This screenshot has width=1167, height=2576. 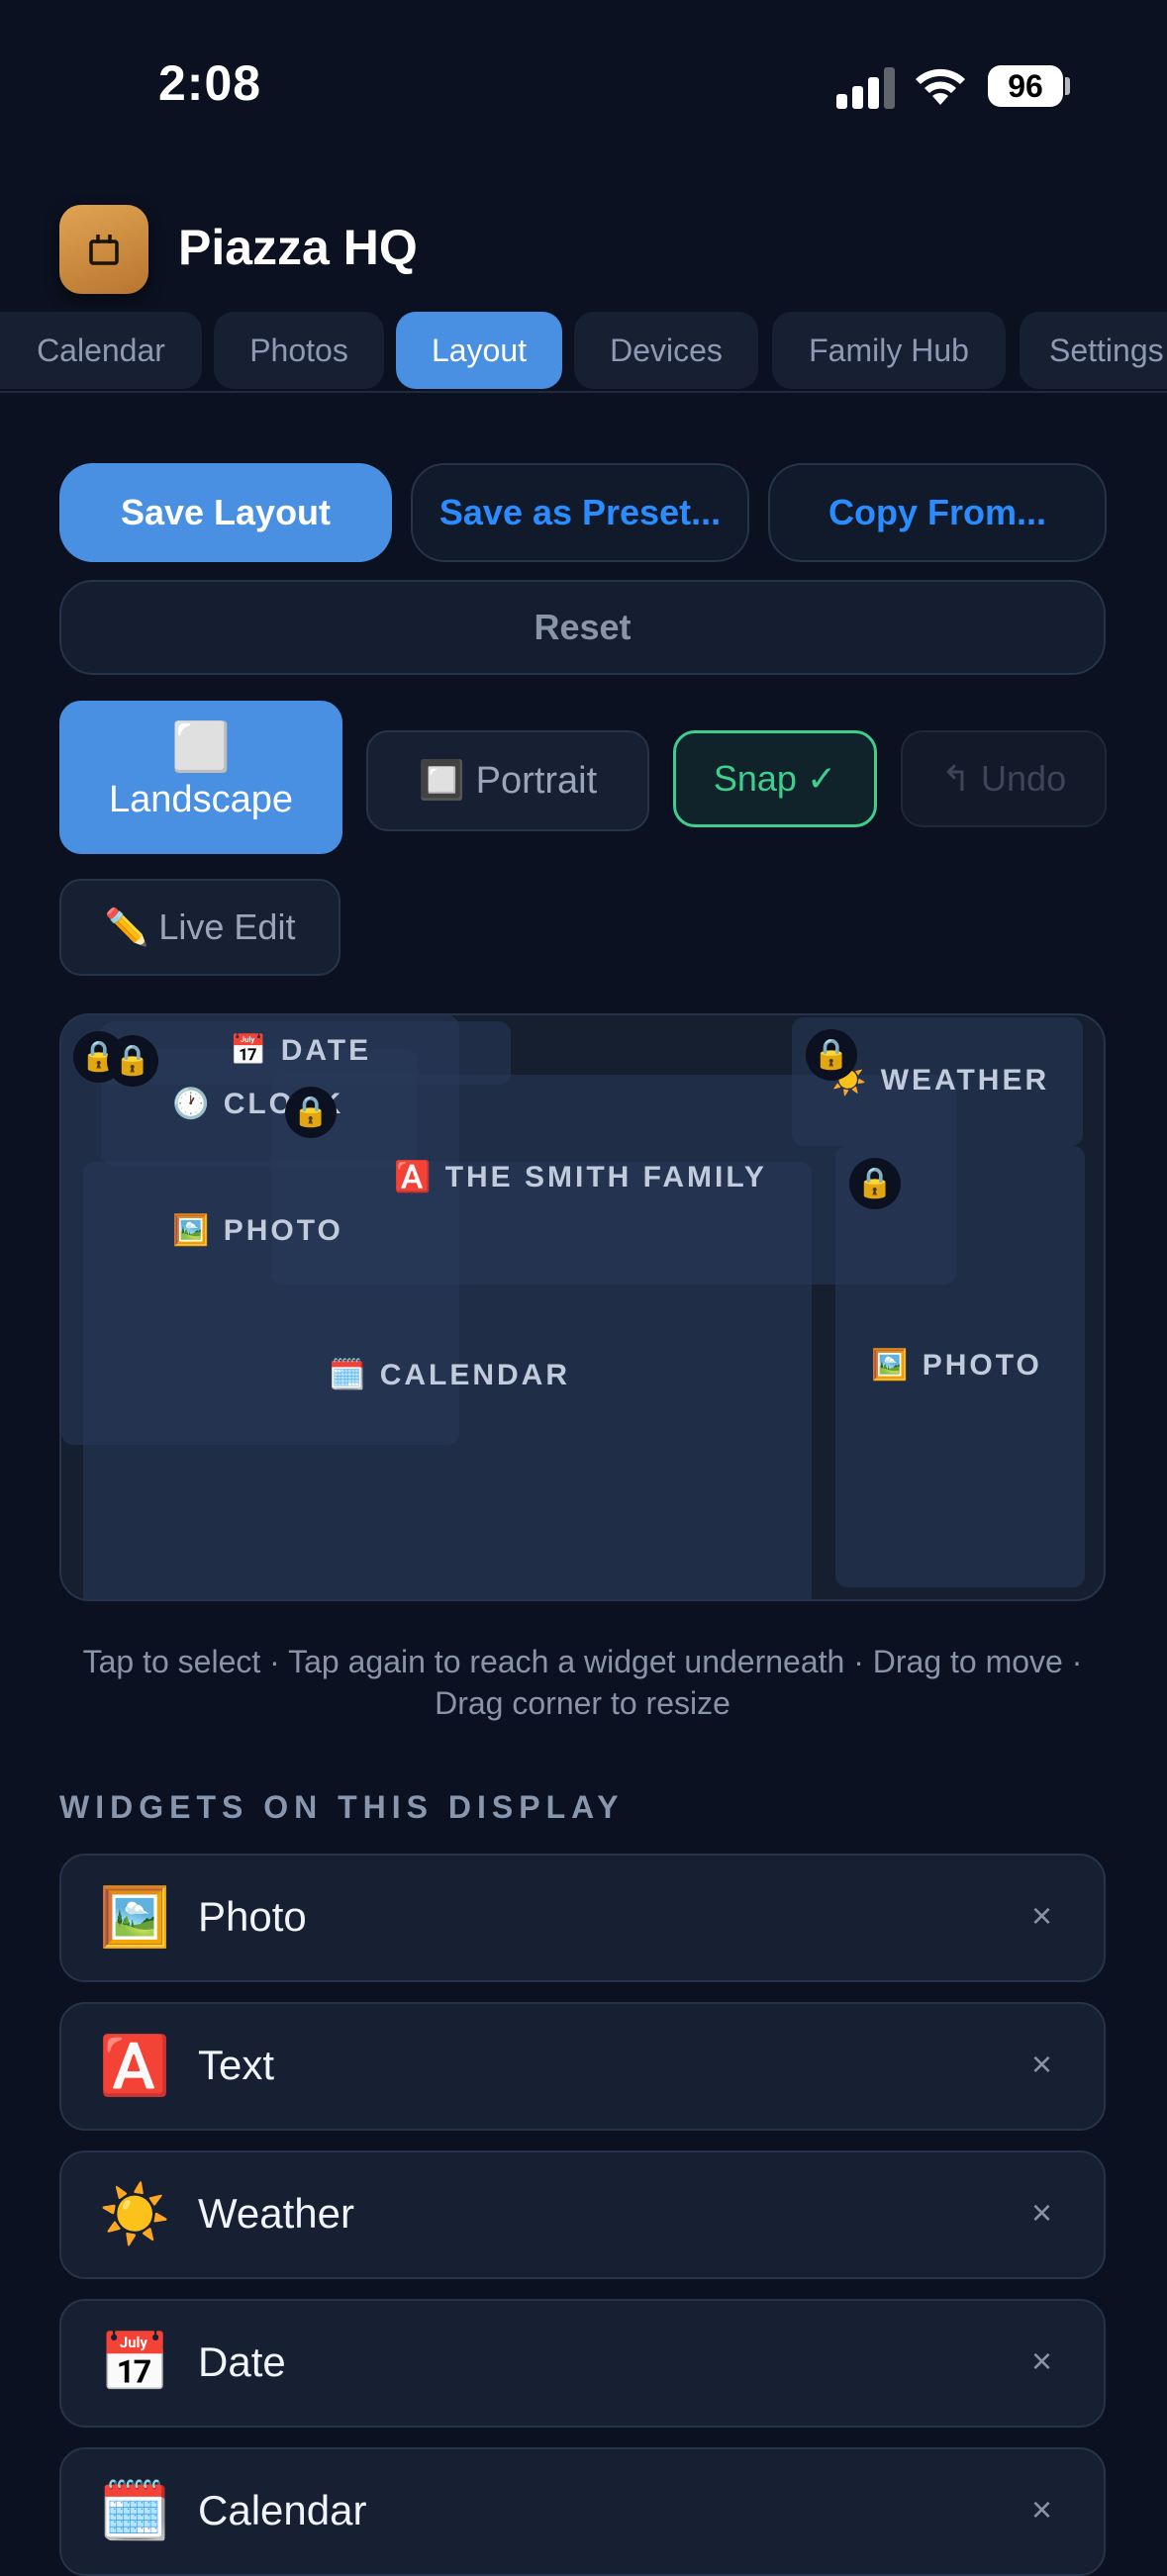 What do you see at coordinates (775, 778) in the screenshot?
I see `snap-toggle: Snap ✓` at bounding box center [775, 778].